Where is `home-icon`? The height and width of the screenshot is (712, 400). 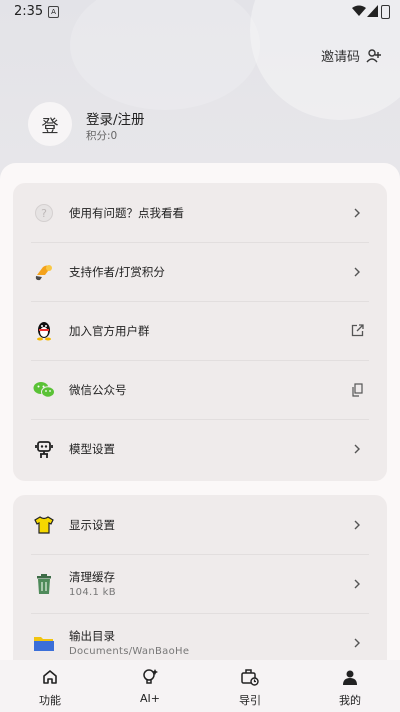
home-icon is located at coordinates (50, 677).